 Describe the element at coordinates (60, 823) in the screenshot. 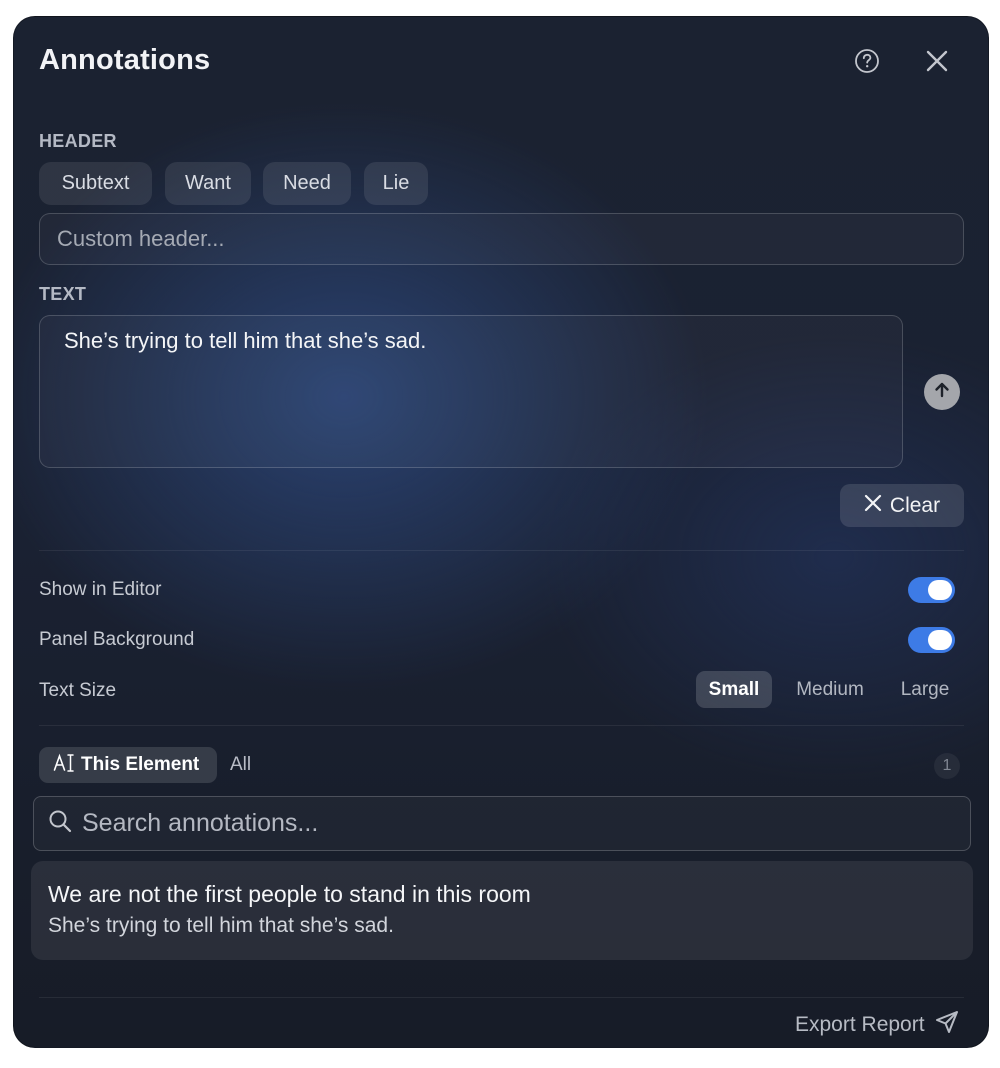

I see `search-icon` at that location.